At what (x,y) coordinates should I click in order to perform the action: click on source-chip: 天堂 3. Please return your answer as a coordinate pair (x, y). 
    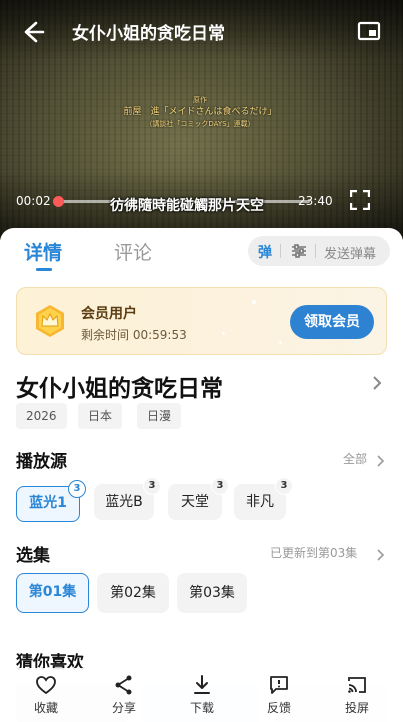
    Looking at the image, I should click on (198, 498).